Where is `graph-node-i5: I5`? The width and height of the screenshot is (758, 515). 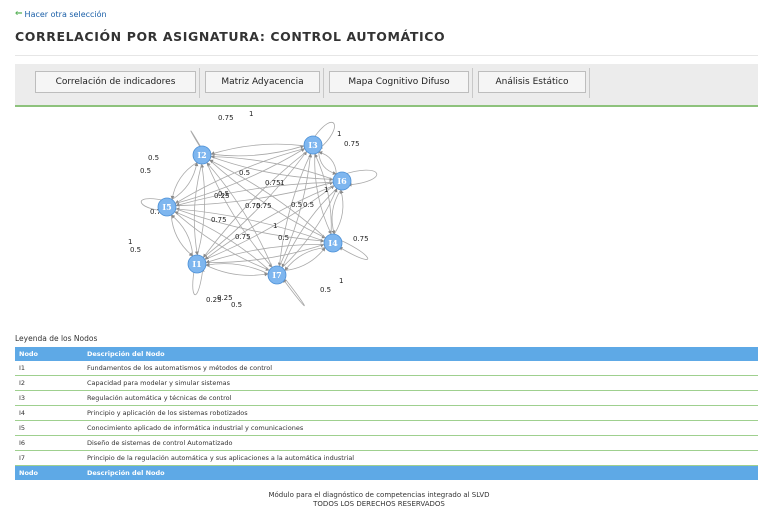 graph-node-i5: I5 is located at coordinates (167, 207).